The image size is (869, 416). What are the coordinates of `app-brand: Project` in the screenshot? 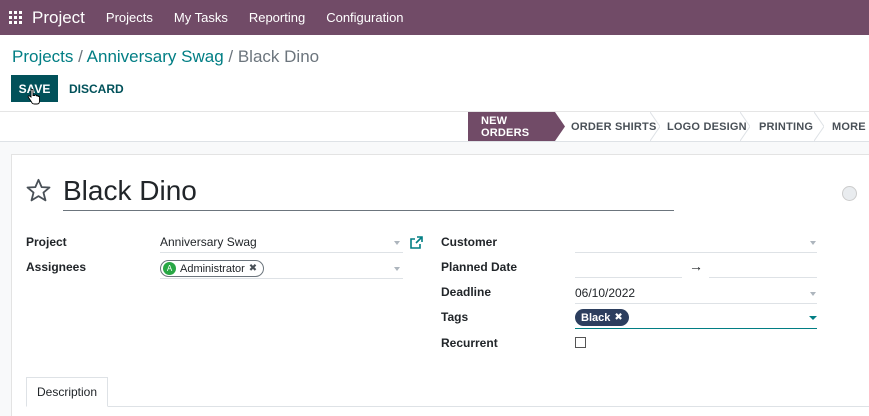 It's located at (58, 18).